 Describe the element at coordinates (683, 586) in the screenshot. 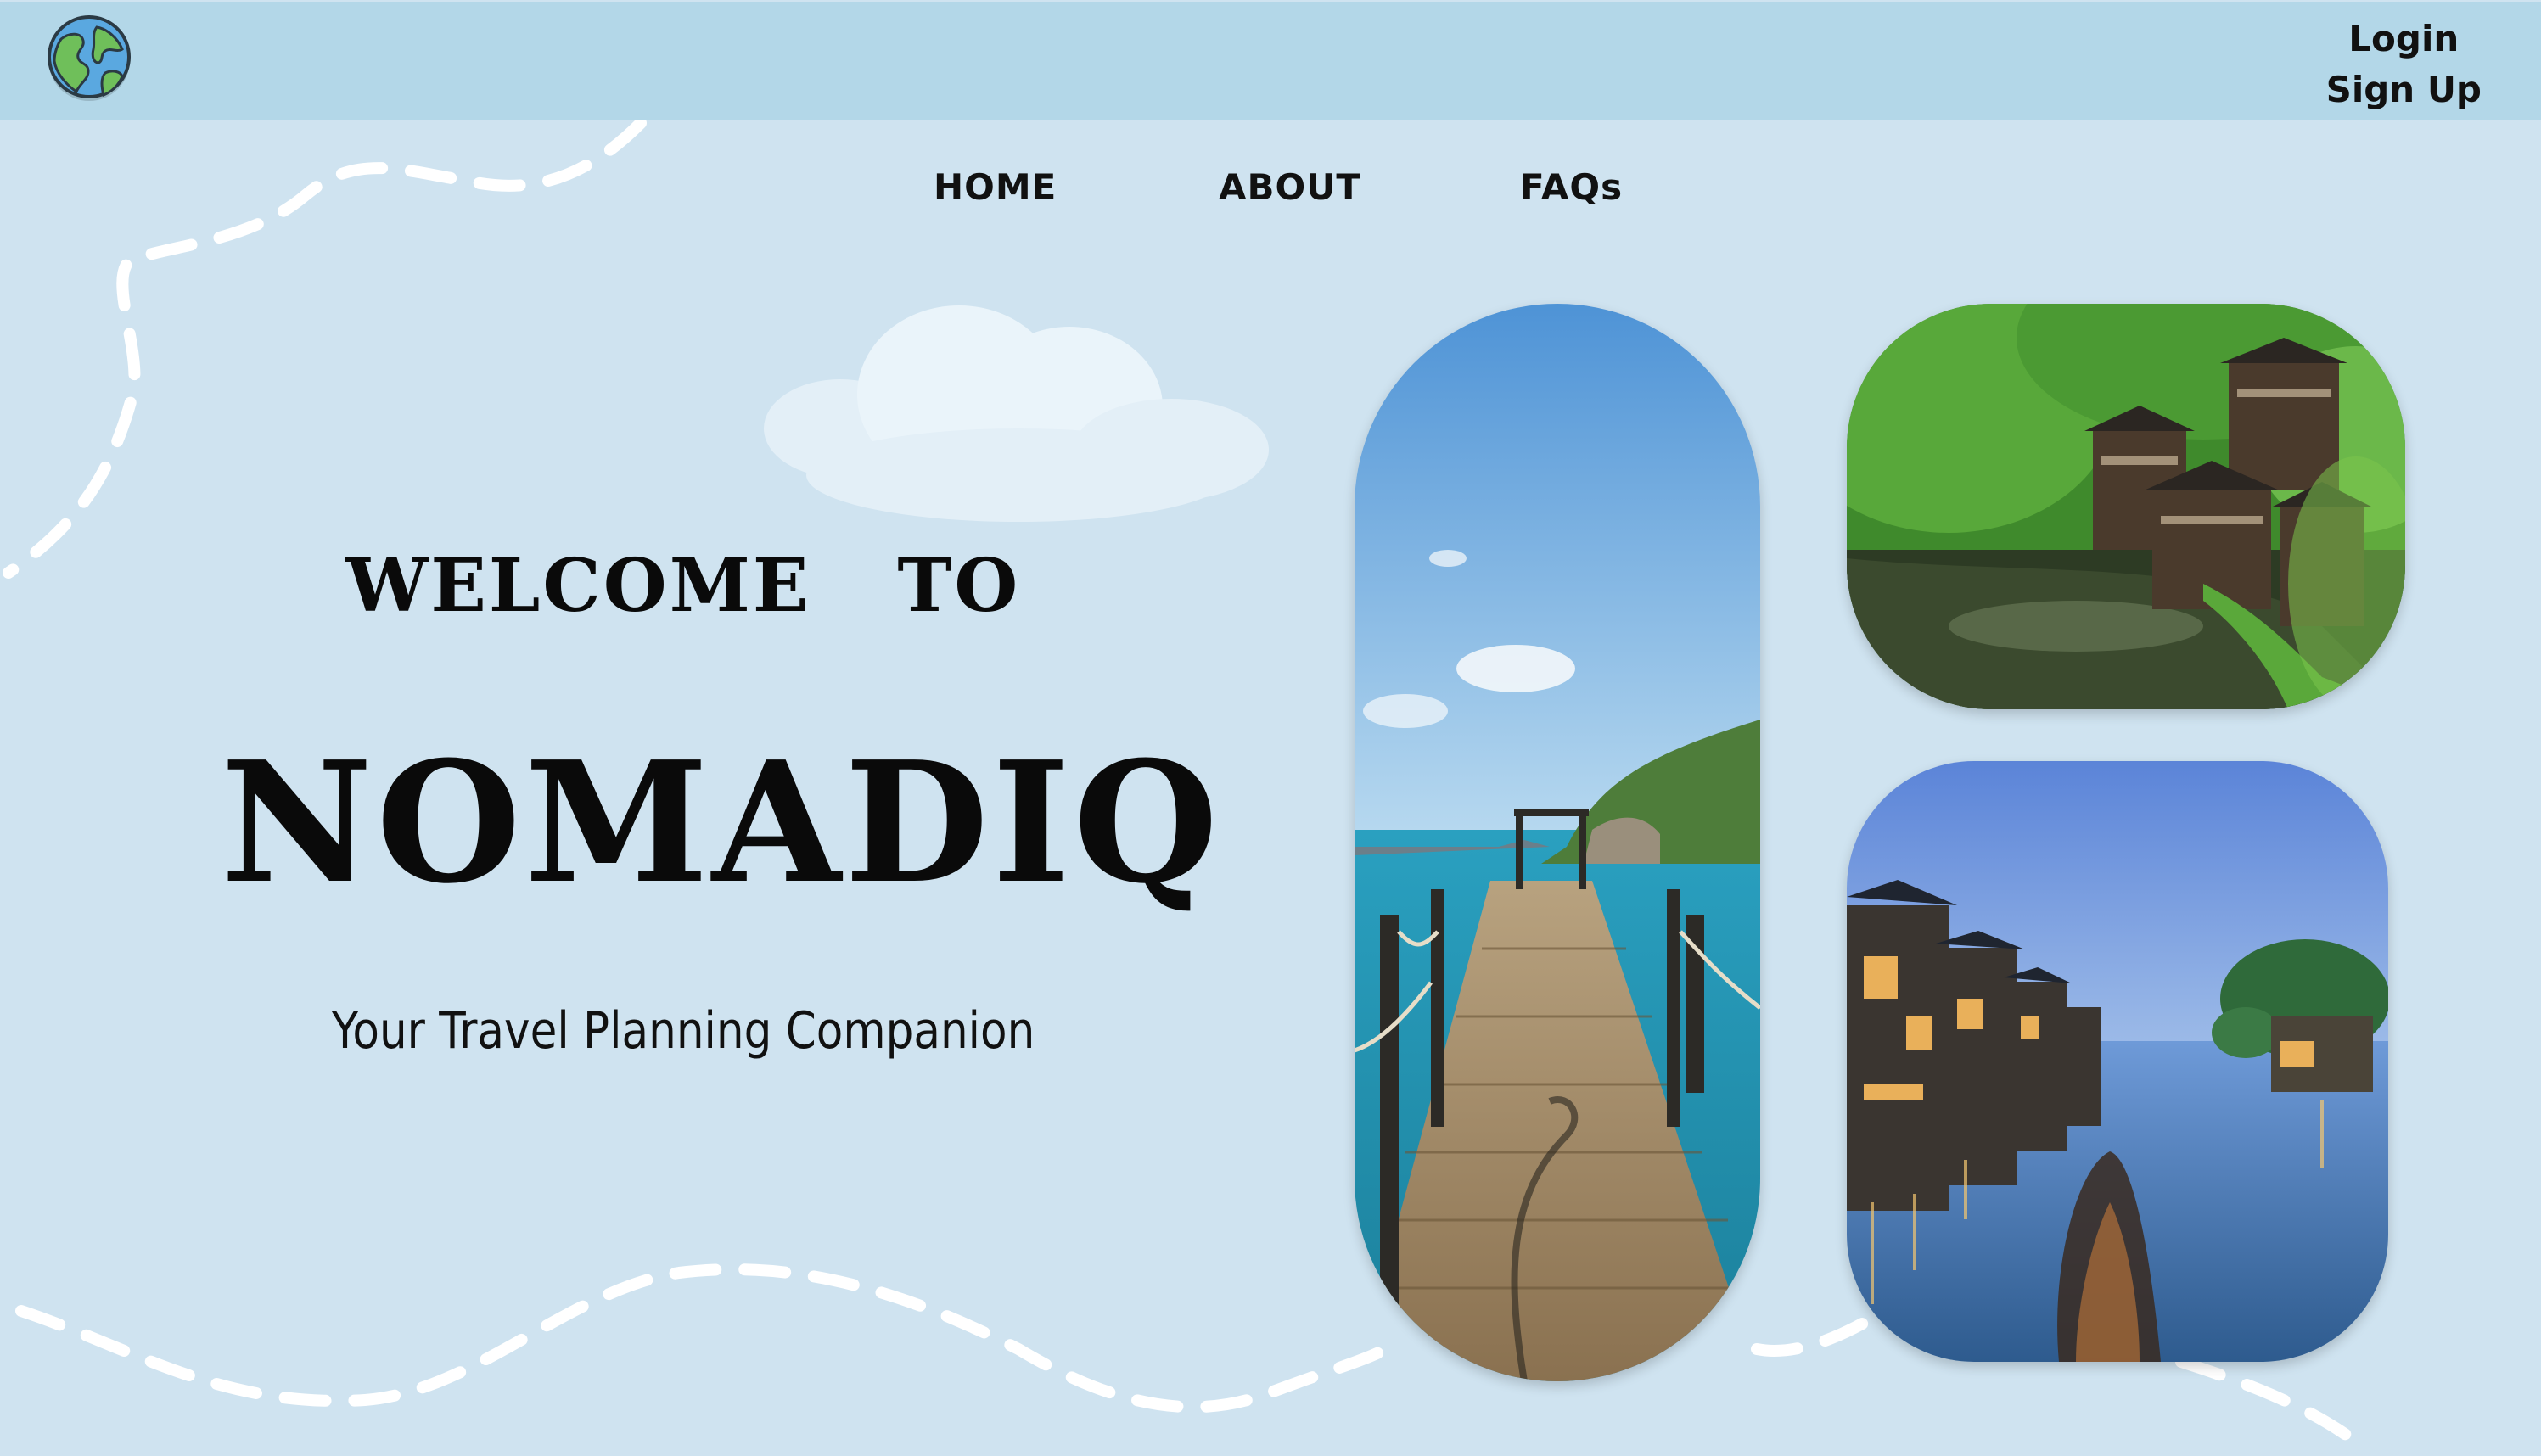

I see `welcome-heading: WELCOME TO` at that location.